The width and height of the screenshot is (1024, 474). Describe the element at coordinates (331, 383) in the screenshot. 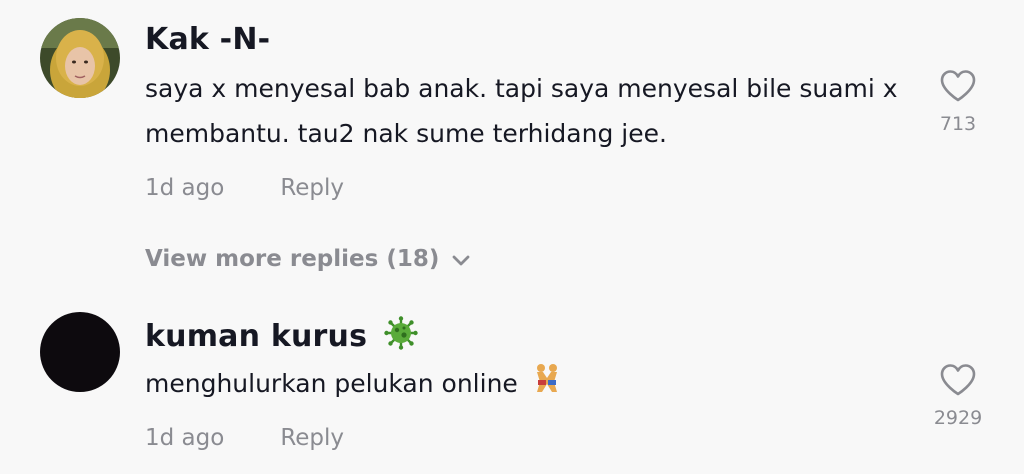

I see `comment-text-content: menghulurkan pelukan online` at that location.